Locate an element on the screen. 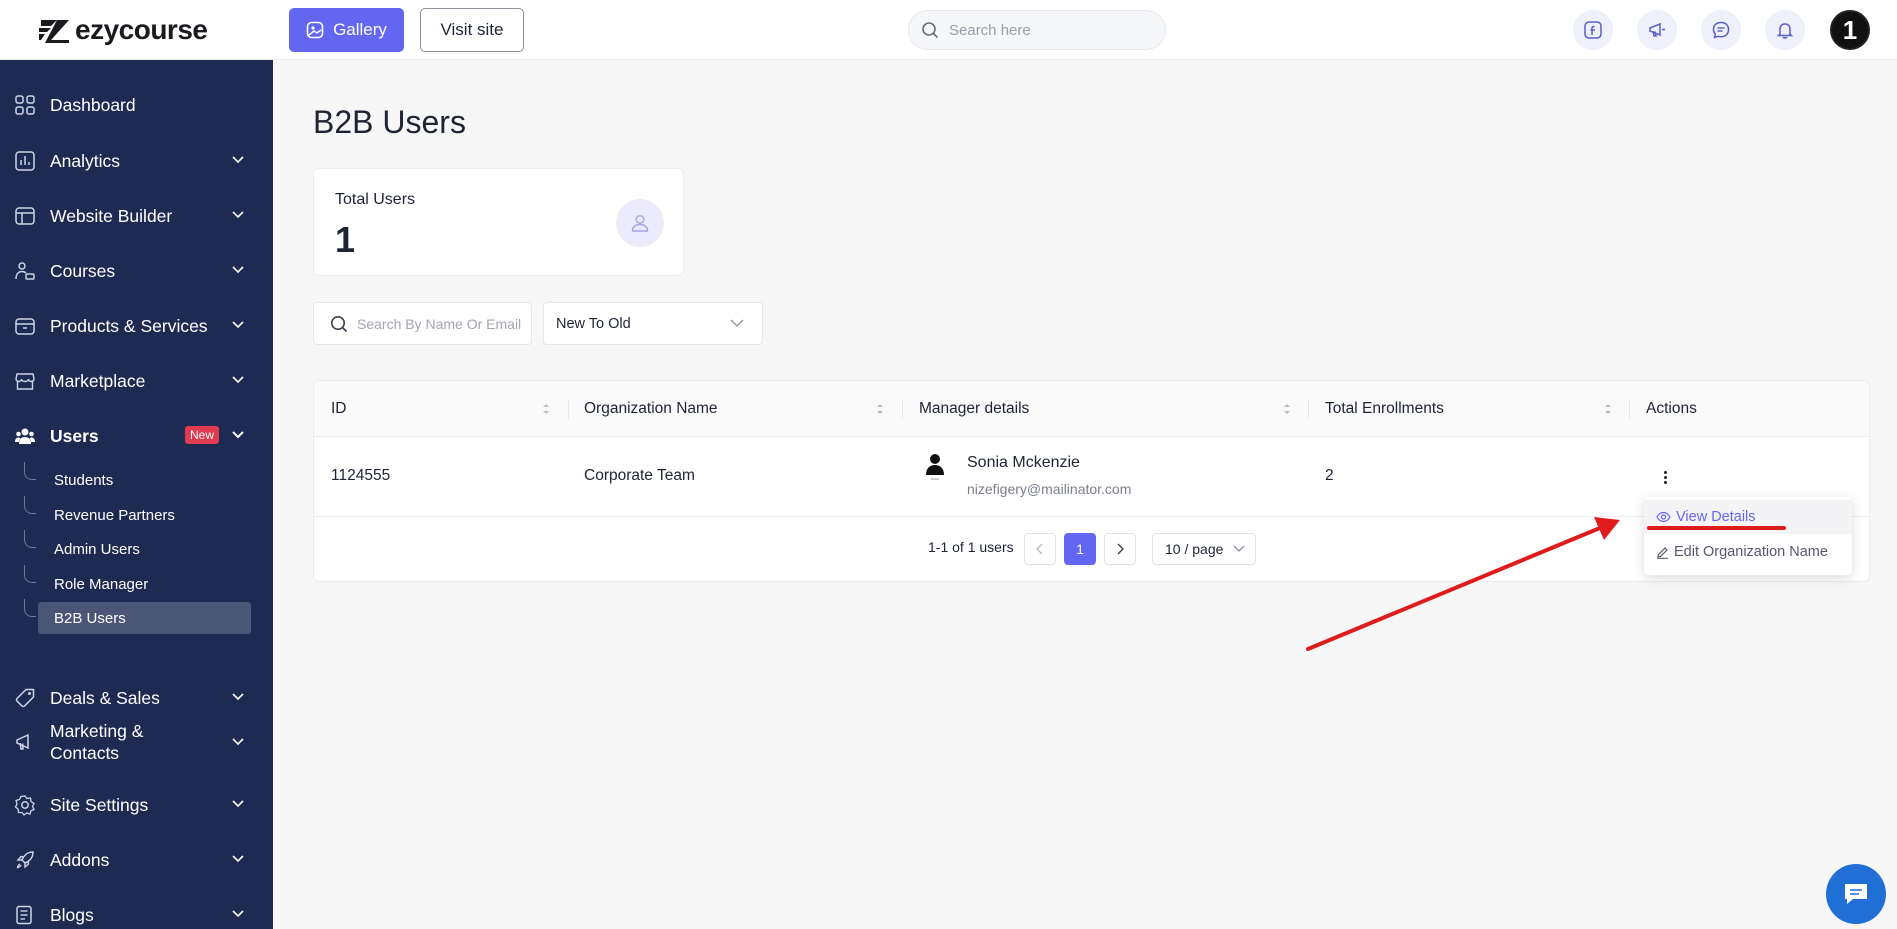  user-search-input is located at coordinates (442, 323).